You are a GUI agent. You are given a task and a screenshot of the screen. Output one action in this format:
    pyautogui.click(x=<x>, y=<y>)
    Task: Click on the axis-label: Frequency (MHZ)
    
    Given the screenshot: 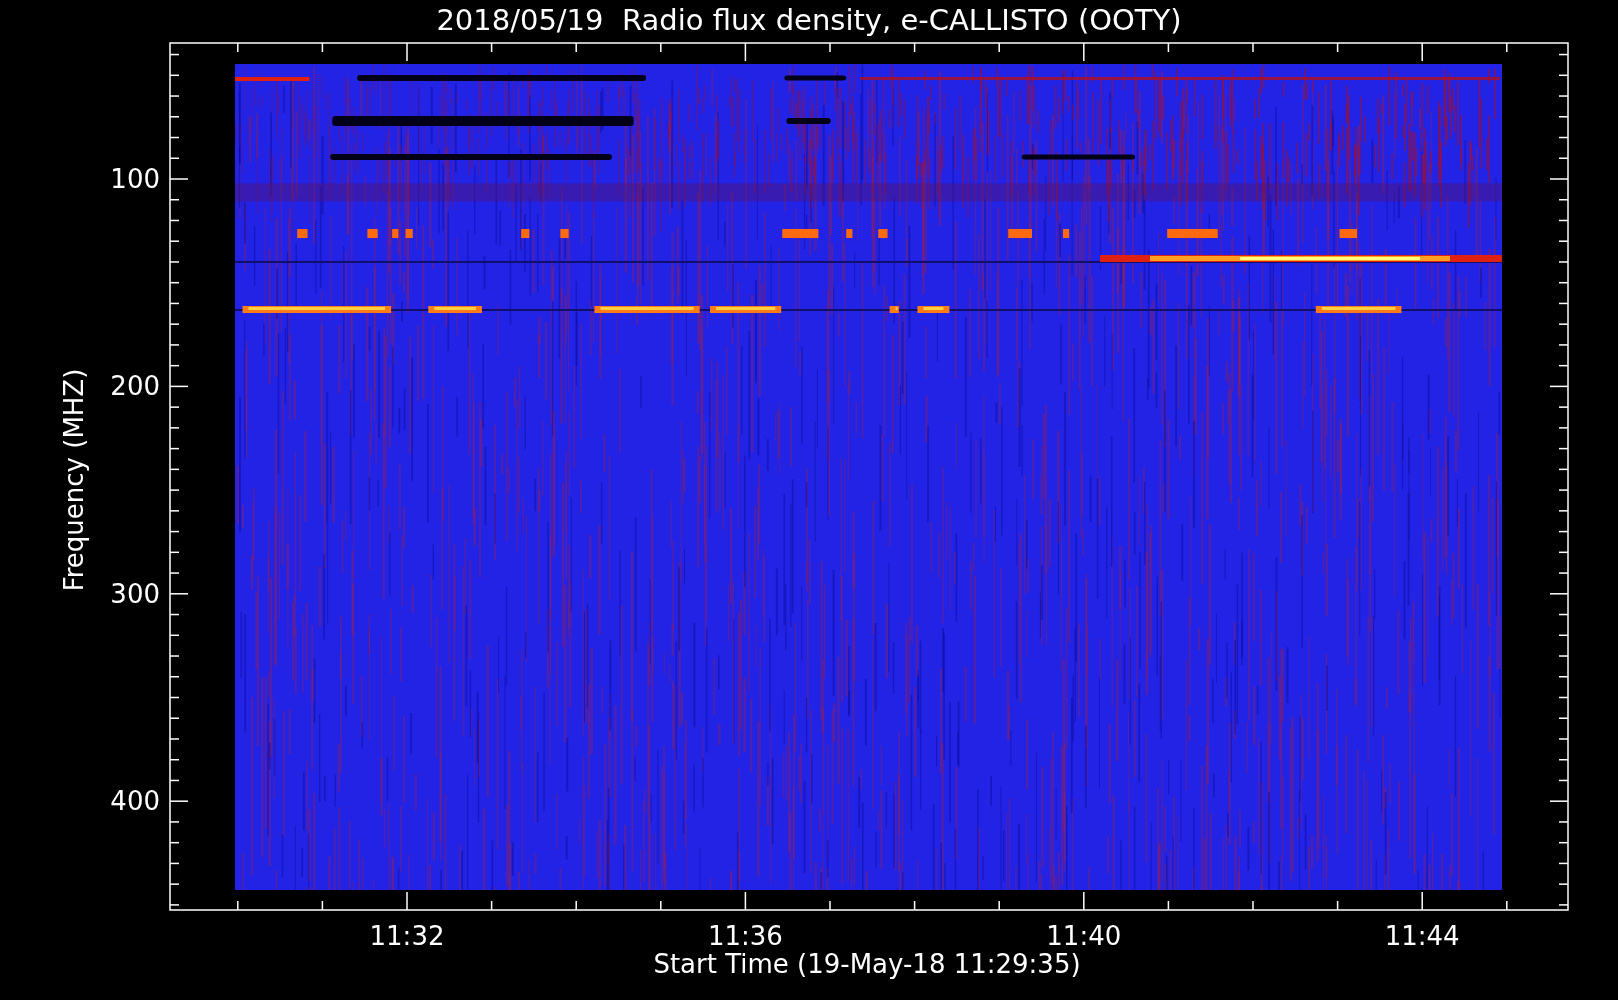 What is the action you would take?
    pyautogui.click(x=74, y=480)
    